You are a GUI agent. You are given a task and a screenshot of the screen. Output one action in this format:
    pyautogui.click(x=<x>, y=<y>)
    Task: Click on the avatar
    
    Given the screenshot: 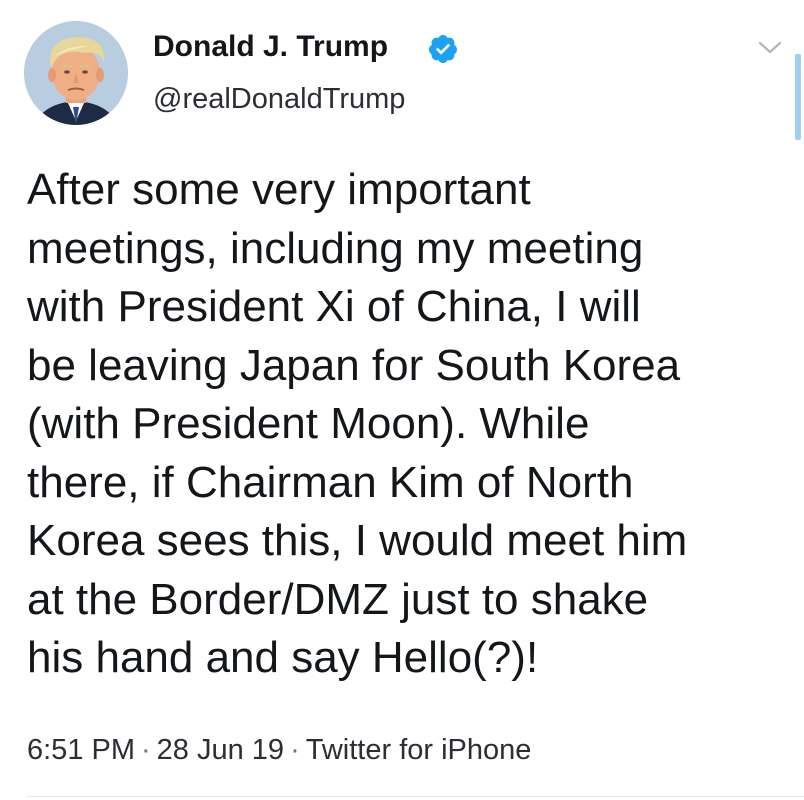 What is the action you would take?
    pyautogui.click(x=76, y=73)
    